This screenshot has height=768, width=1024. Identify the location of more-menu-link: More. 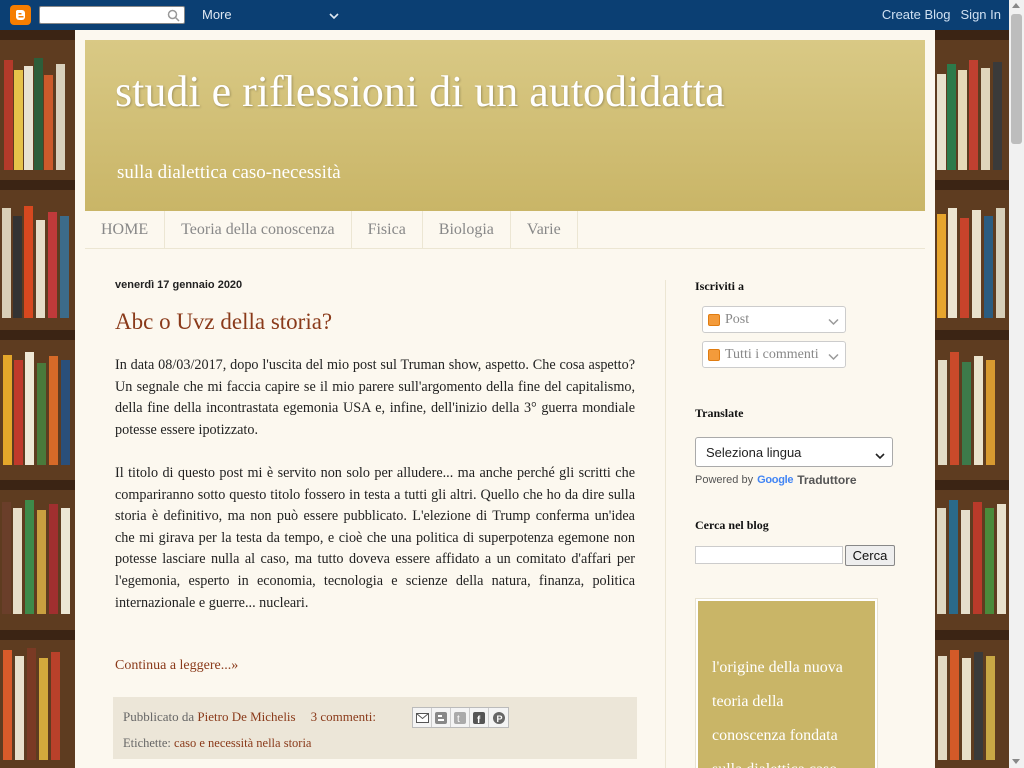
(217, 14).